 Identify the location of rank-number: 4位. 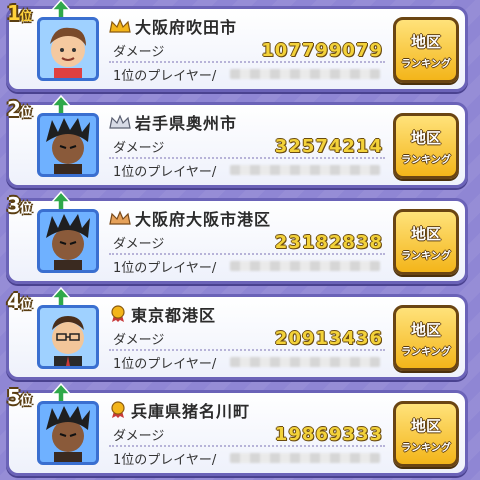
(19, 301).